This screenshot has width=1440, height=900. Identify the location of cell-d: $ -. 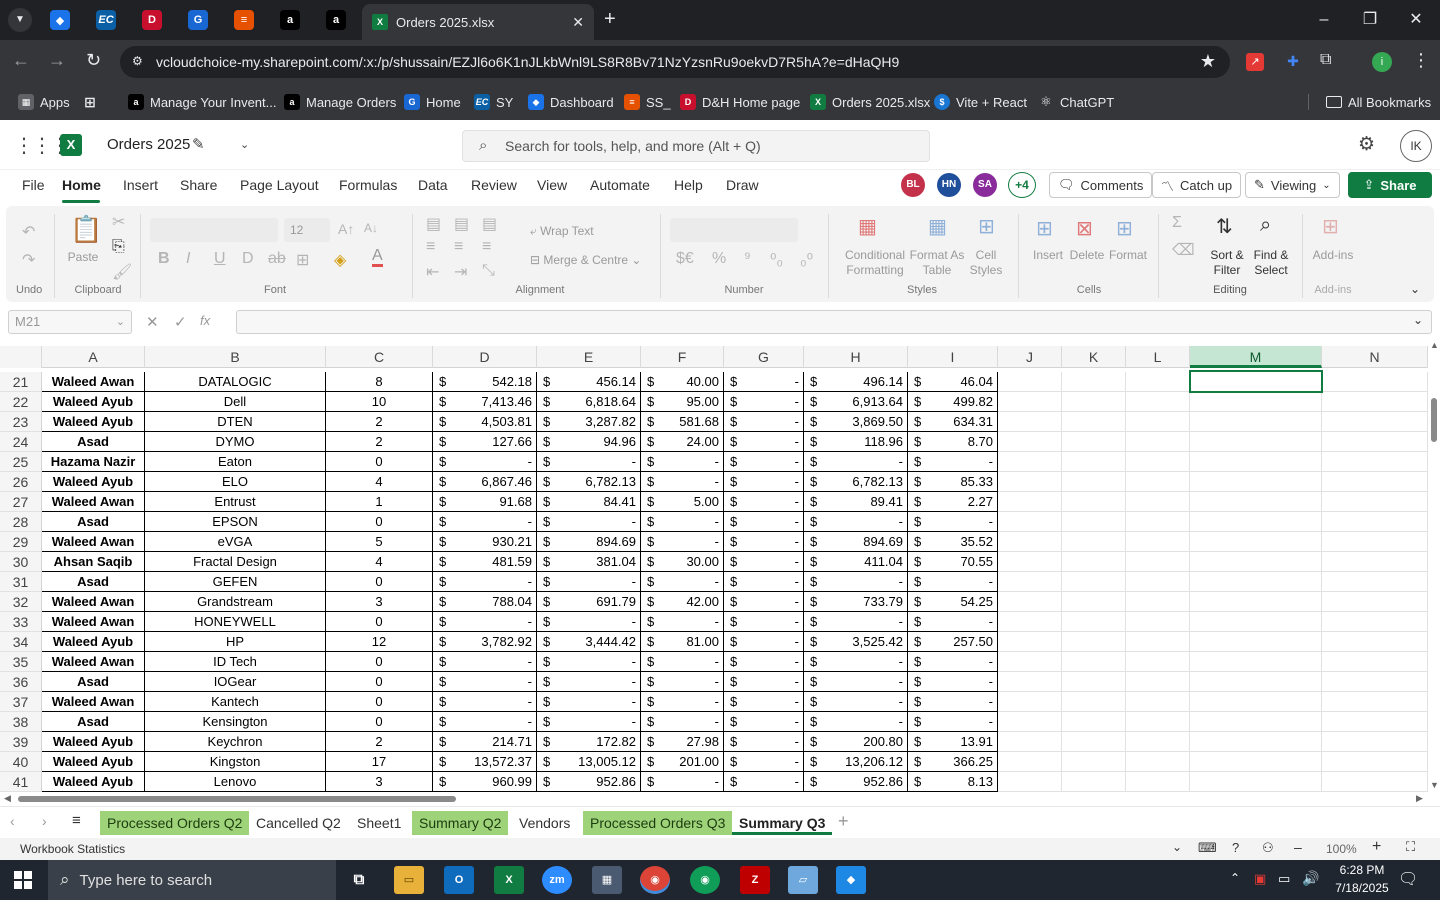
(485, 622).